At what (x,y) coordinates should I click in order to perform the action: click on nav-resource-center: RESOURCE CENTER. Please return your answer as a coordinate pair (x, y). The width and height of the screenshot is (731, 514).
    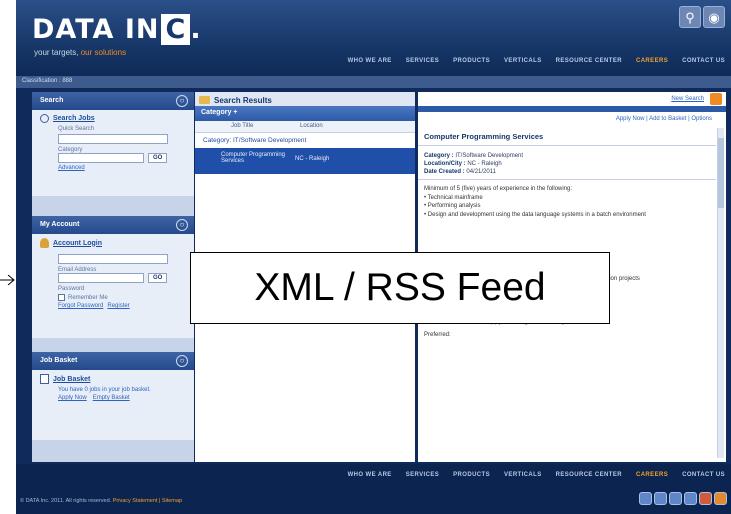
    Looking at the image, I should click on (589, 61).